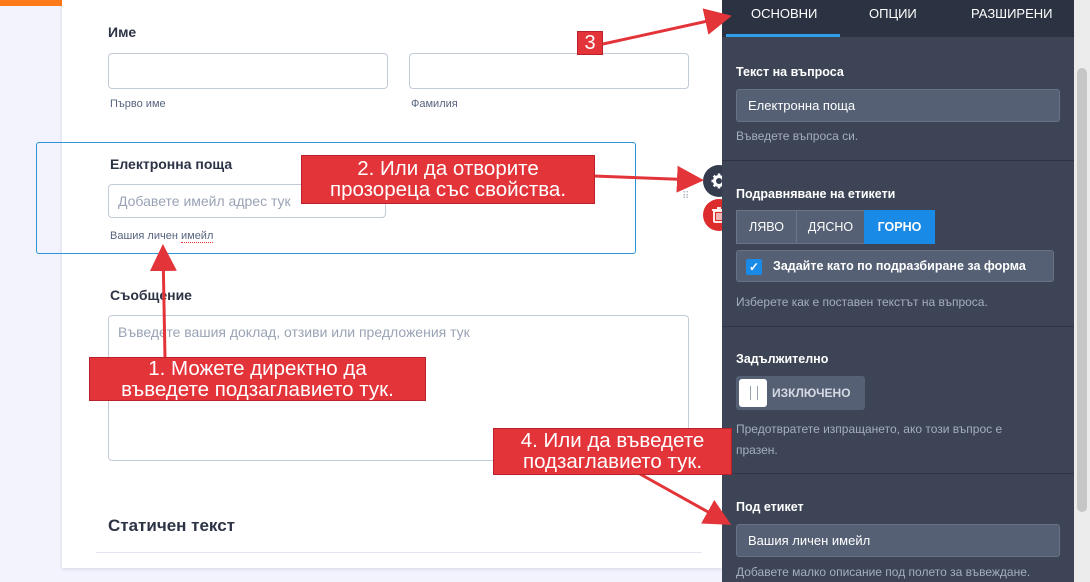  I want to click on callout-4-line1: 4. Или да въведете, so click(612, 440).